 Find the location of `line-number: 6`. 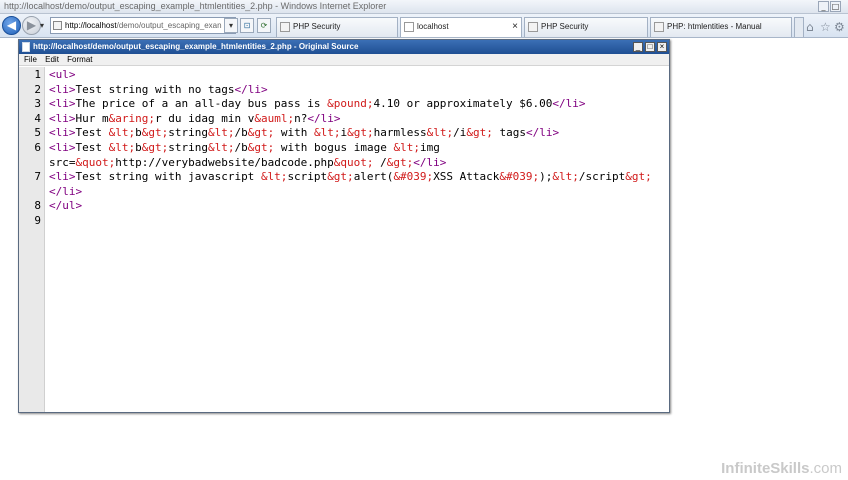

line-number: 6 is located at coordinates (37, 147).